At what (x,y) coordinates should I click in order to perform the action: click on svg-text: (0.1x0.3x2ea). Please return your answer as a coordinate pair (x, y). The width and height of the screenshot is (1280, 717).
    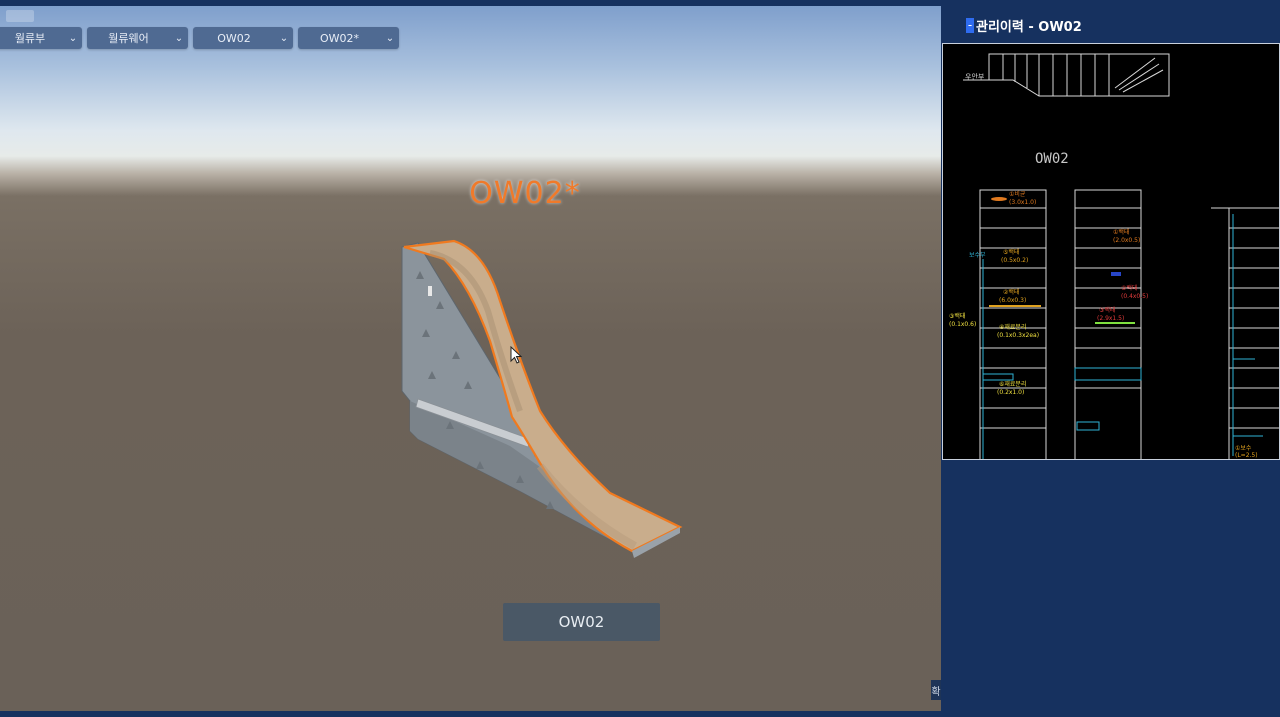
    Looking at the image, I should click on (1018, 335).